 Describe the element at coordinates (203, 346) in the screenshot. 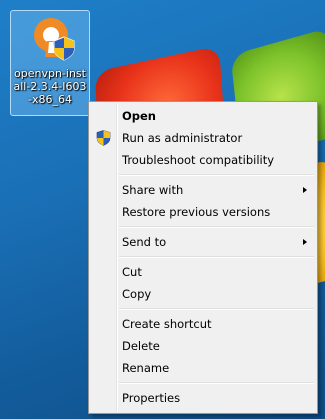

I see `menu-item-delete: Delete` at that location.